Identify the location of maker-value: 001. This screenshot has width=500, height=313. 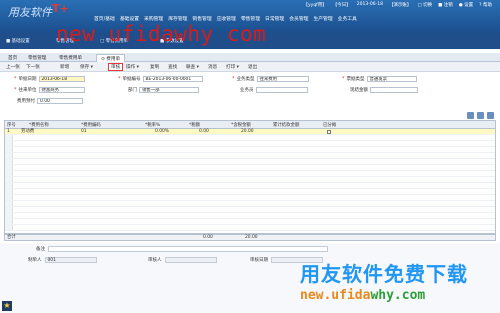
(70, 260).